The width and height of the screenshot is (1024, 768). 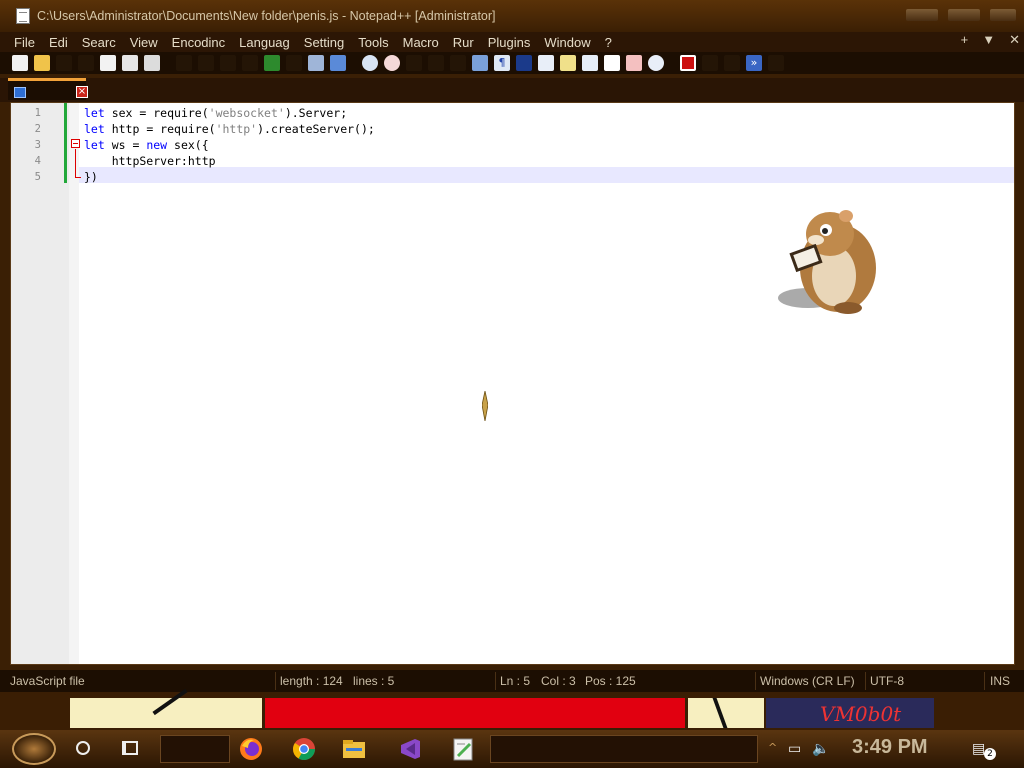 What do you see at coordinates (590, 63) in the screenshot?
I see `doc-switcher-icon` at bounding box center [590, 63].